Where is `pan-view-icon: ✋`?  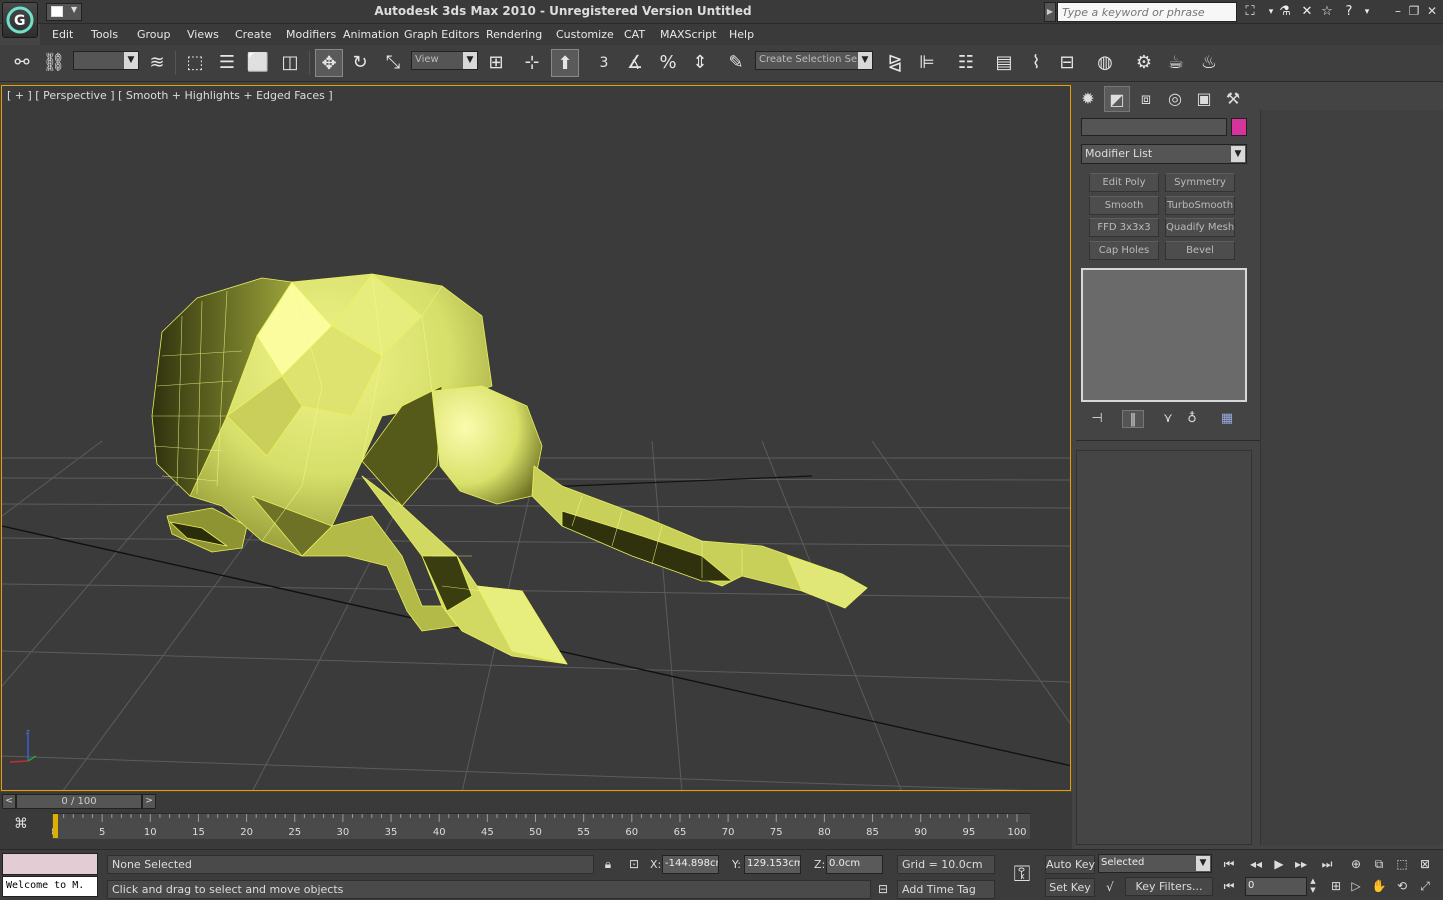
pan-view-icon: ✋ is located at coordinates (1379, 886).